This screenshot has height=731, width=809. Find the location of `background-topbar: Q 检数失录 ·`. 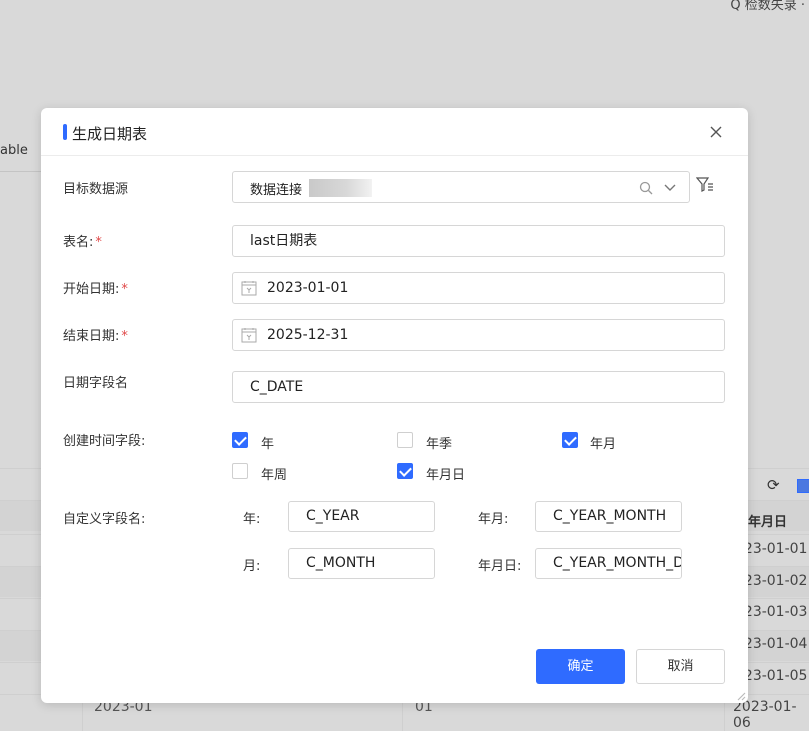

background-topbar: Q 检数失录 · is located at coordinates (404, 12).